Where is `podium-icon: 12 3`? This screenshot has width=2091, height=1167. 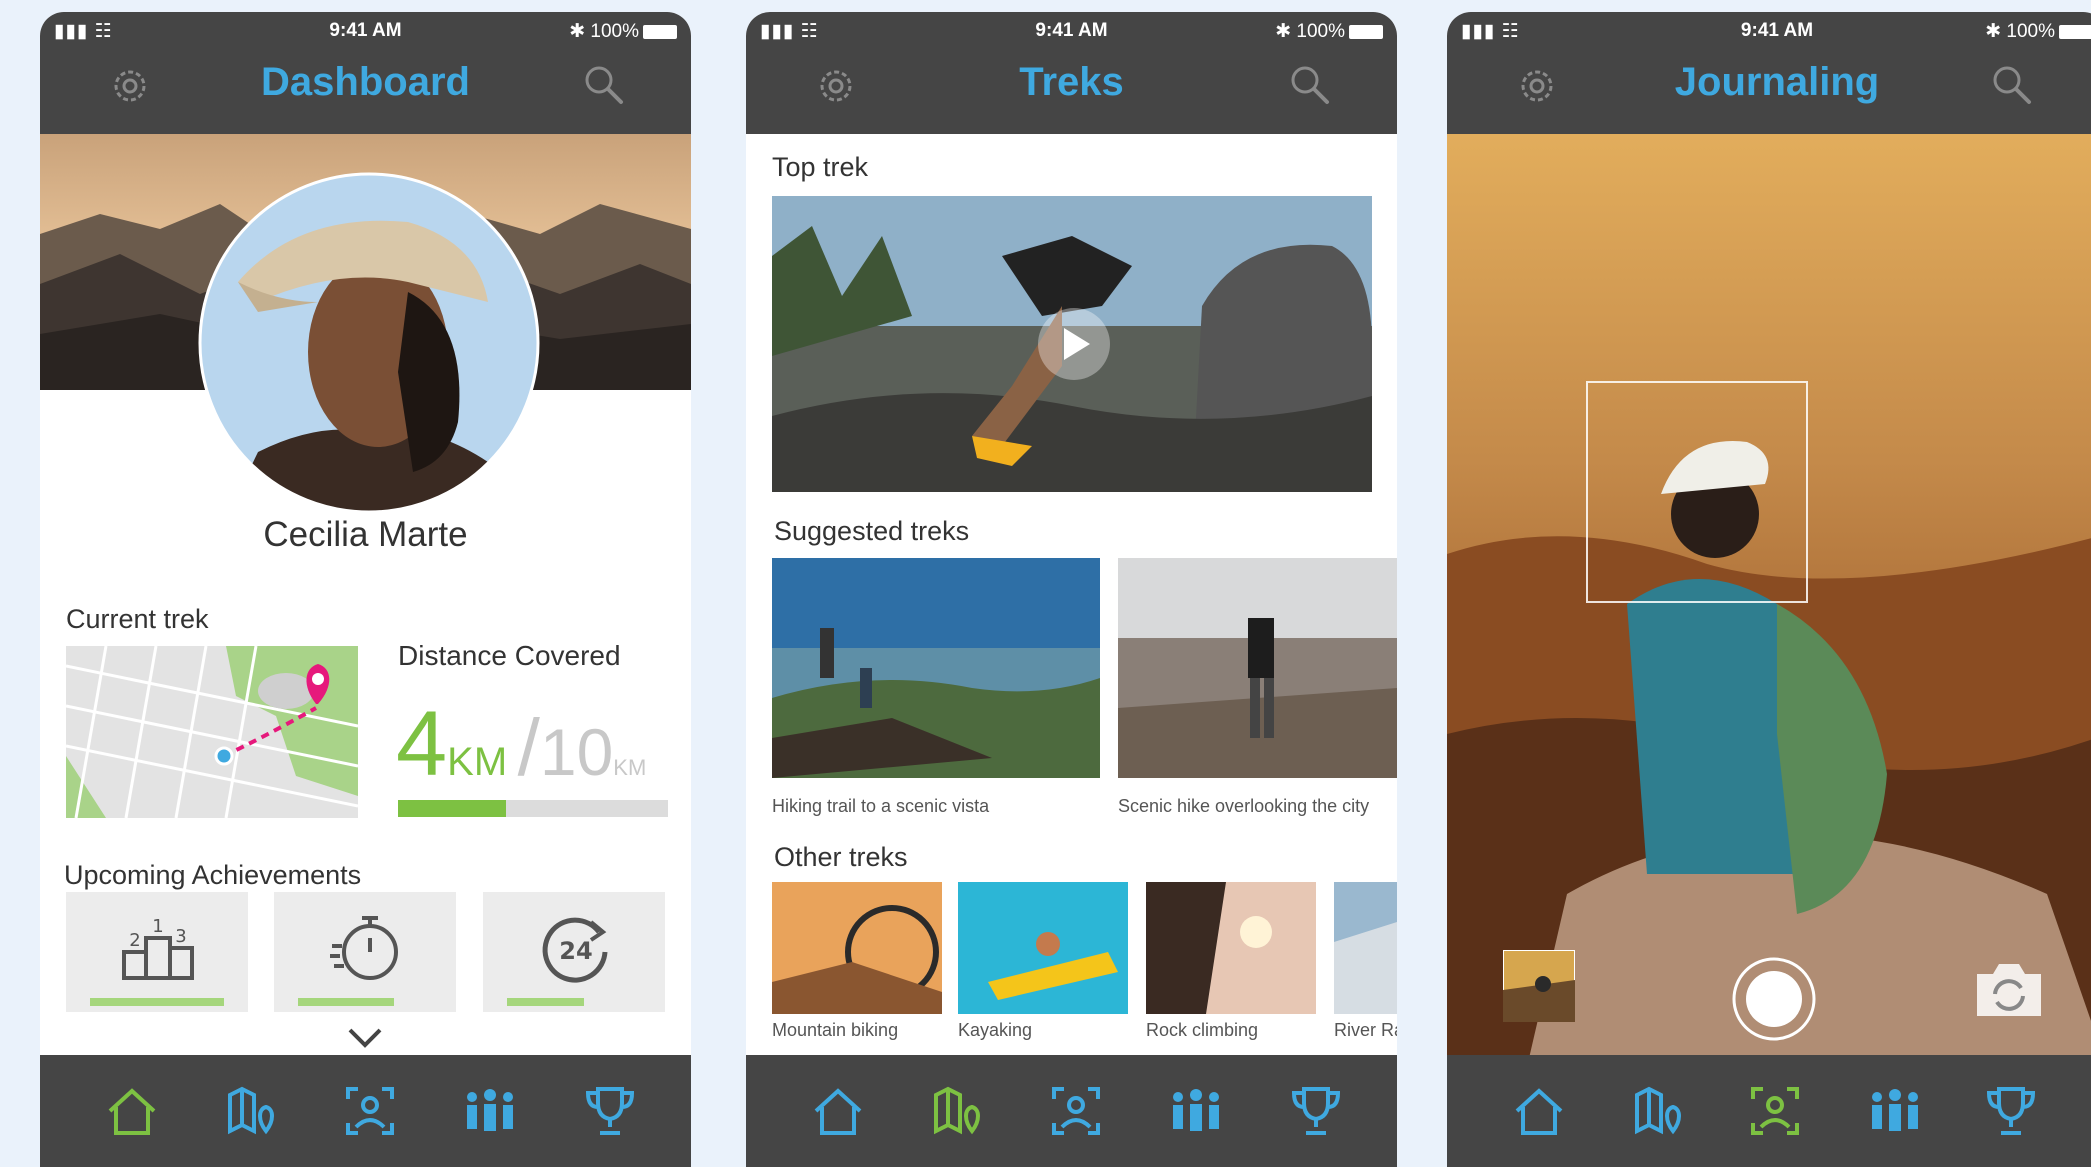 podium-icon: 12 3 is located at coordinates (158, 948).